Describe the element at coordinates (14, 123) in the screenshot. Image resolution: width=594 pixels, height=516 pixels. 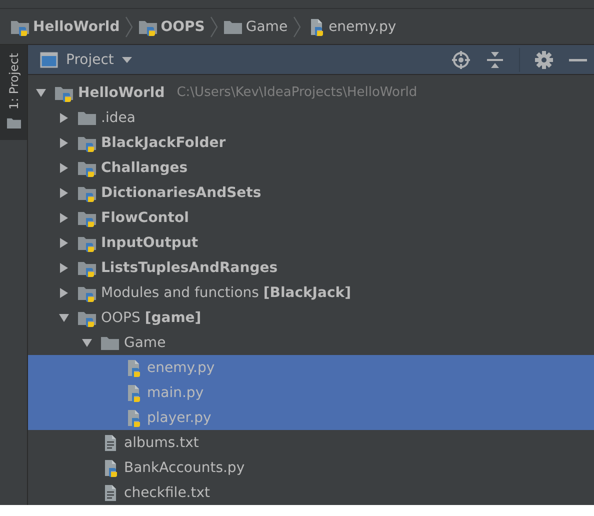
I see `folder-icon` at that location.